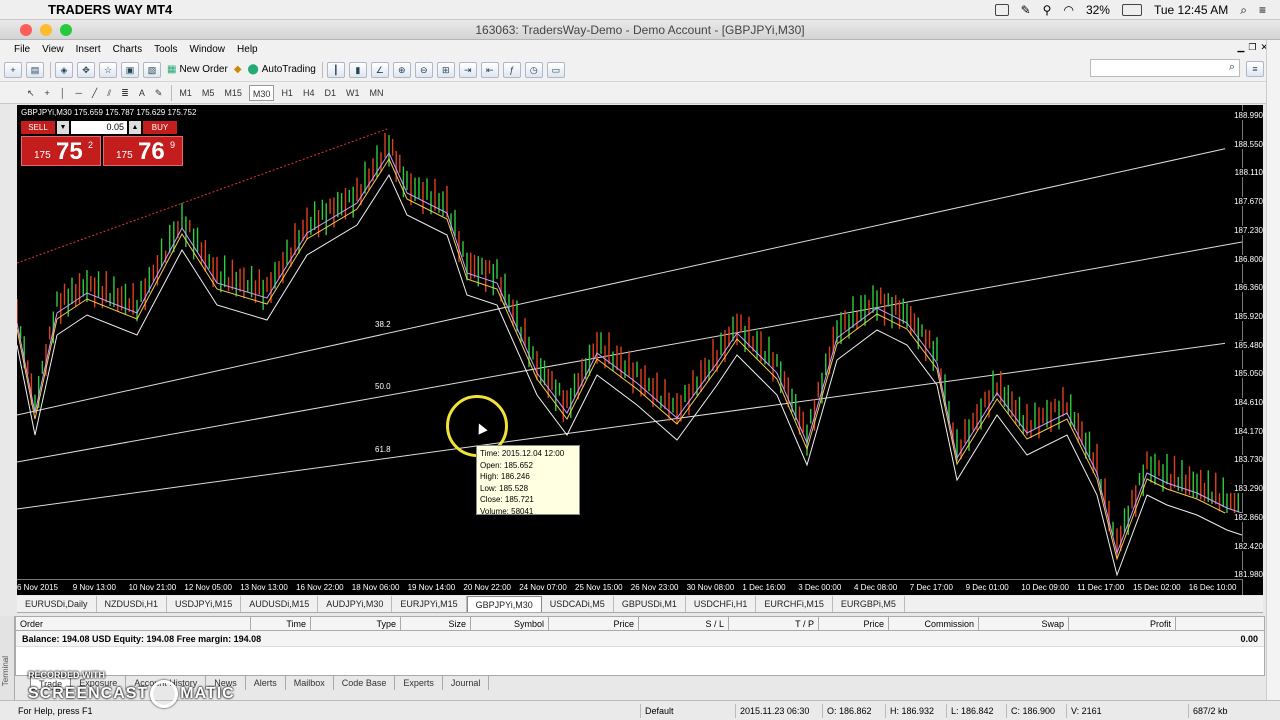 The height and width of the screenshot is (720, 1280). Describe the element at coordinates (445, 69) in the screenshot. I see `tile-windows-icon: ⊞` at that location.